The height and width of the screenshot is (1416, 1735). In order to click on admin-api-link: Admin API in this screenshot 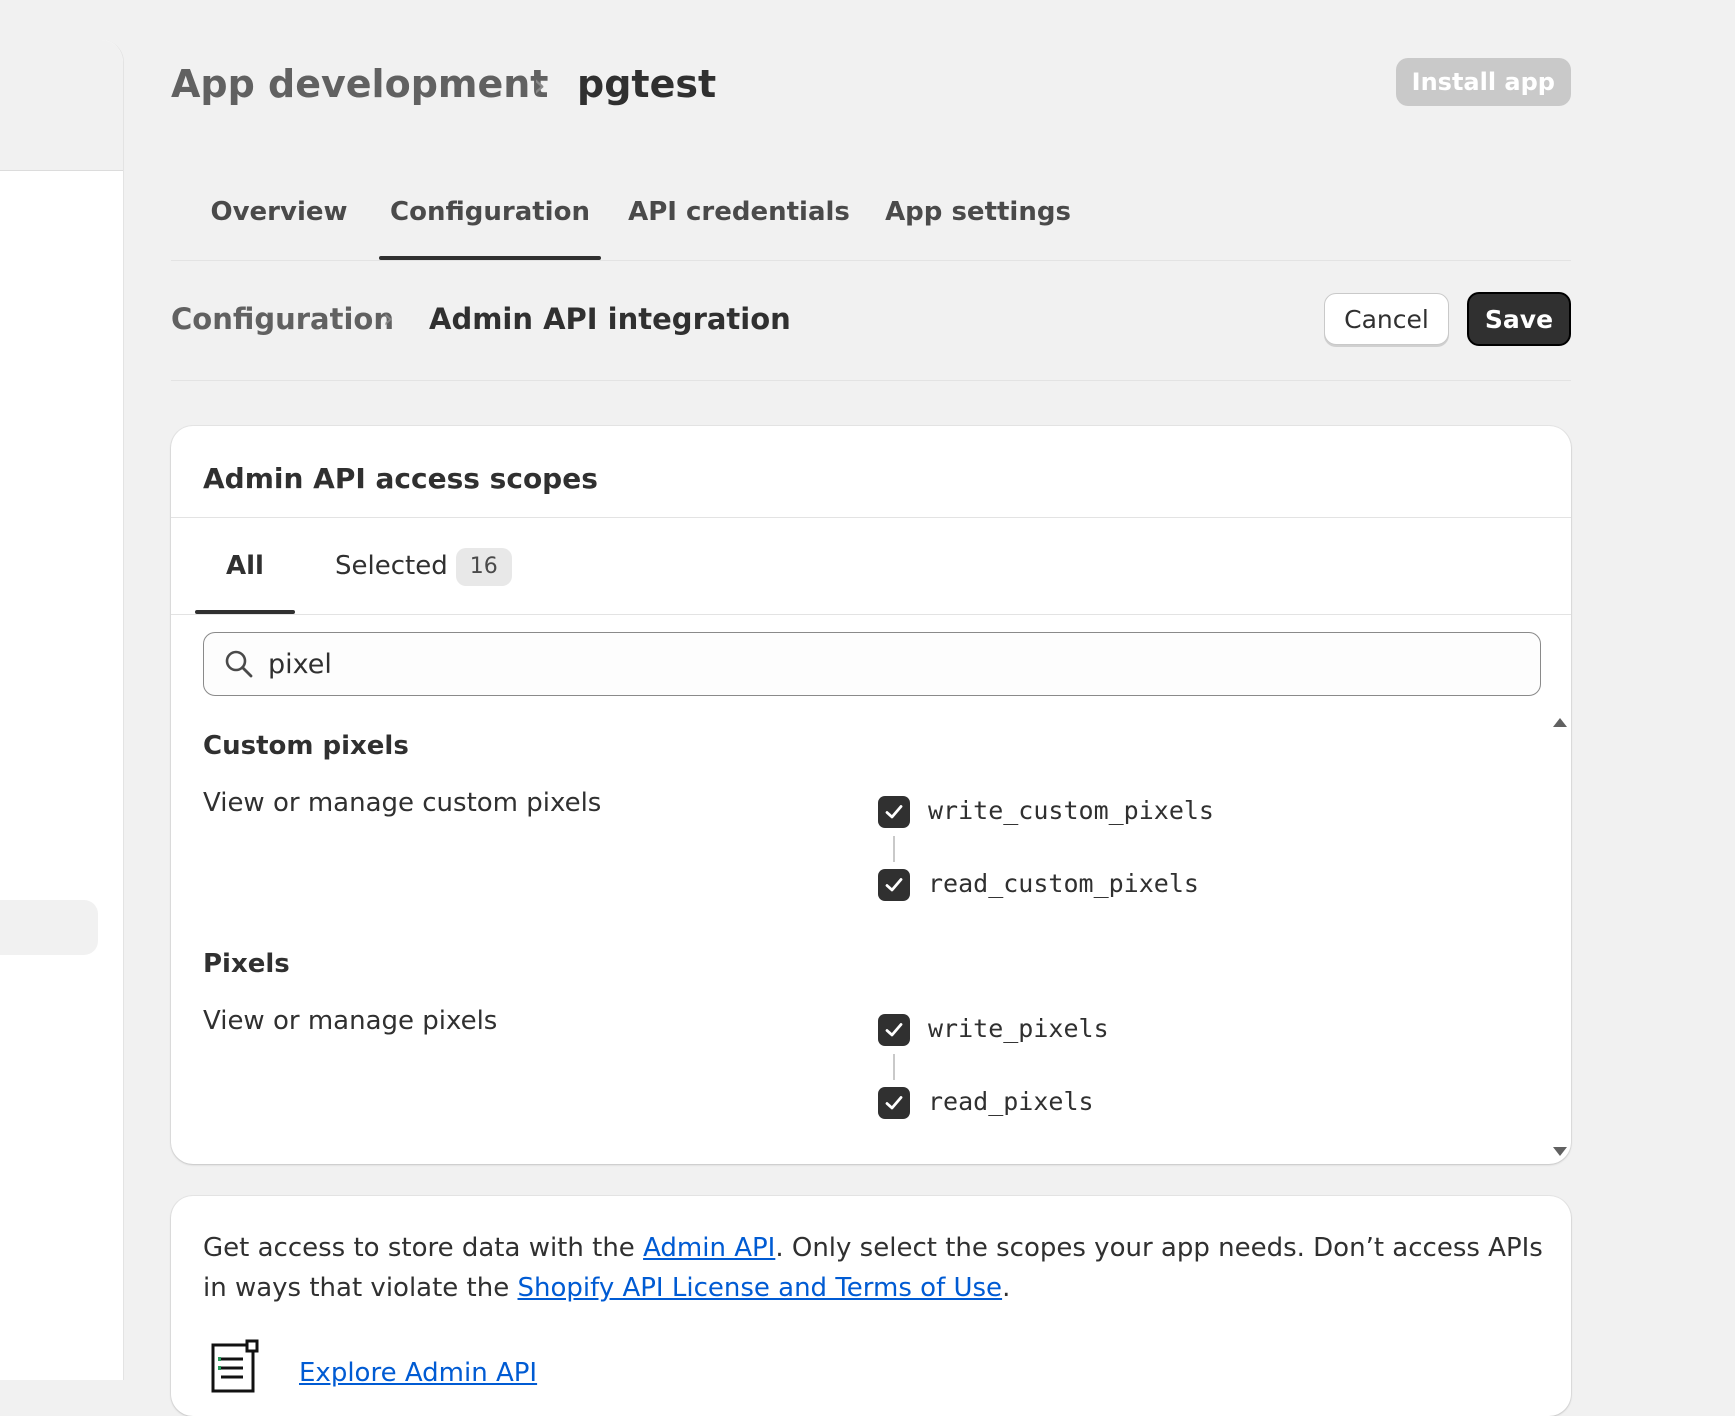, I will do `click(709, 1248)`.